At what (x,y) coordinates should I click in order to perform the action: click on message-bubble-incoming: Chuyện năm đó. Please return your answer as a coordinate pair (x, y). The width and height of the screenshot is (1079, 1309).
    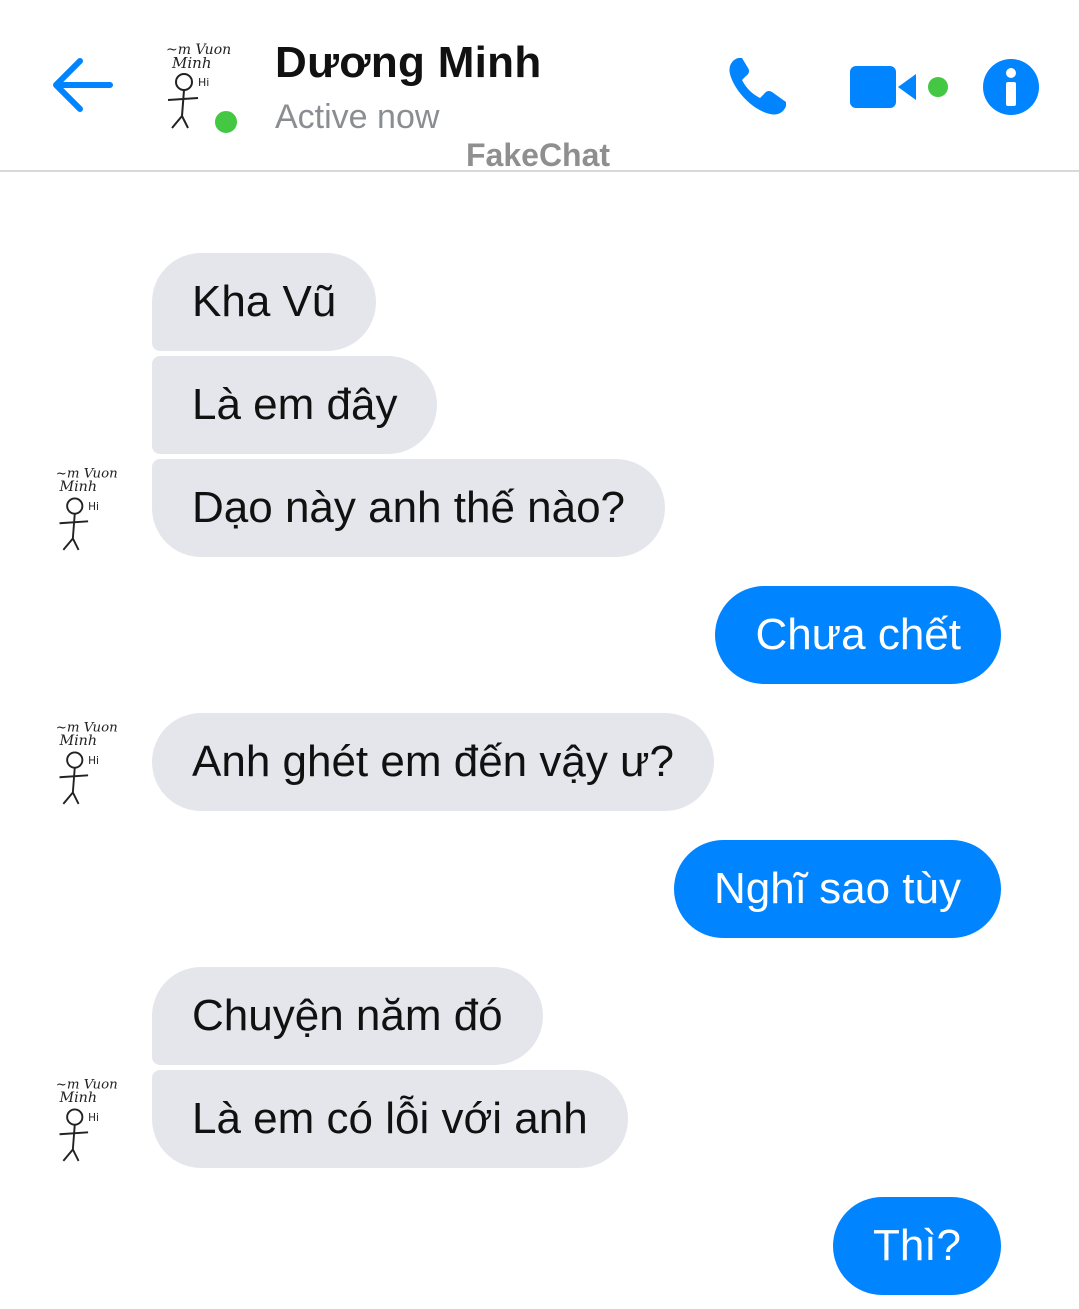
    Looking at the image, I should click on (347, 1016).